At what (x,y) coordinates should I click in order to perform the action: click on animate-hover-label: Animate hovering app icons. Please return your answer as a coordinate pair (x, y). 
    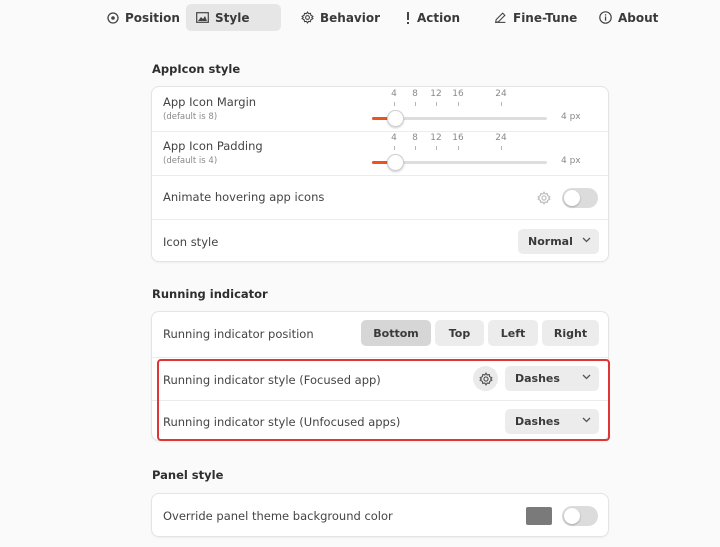
    Looking at the image, I should click on (244, 197).